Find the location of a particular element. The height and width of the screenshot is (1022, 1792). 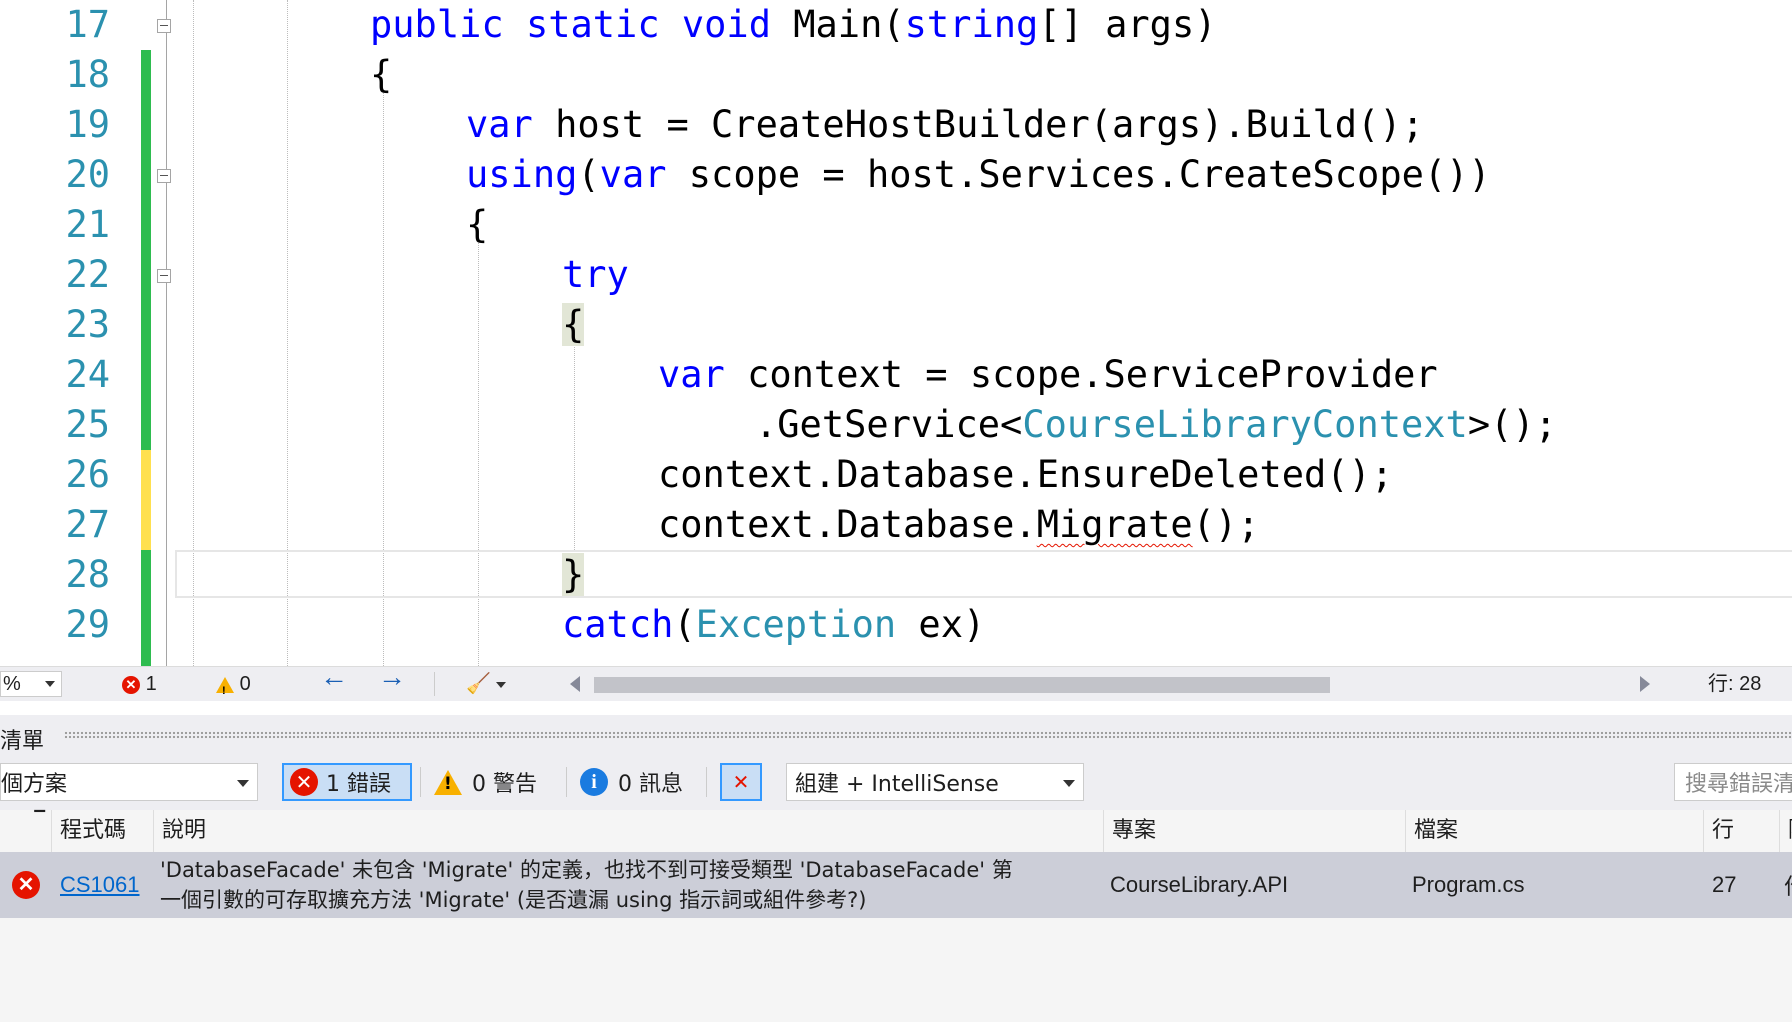

keyword: static is located at coordinates (592, 24).